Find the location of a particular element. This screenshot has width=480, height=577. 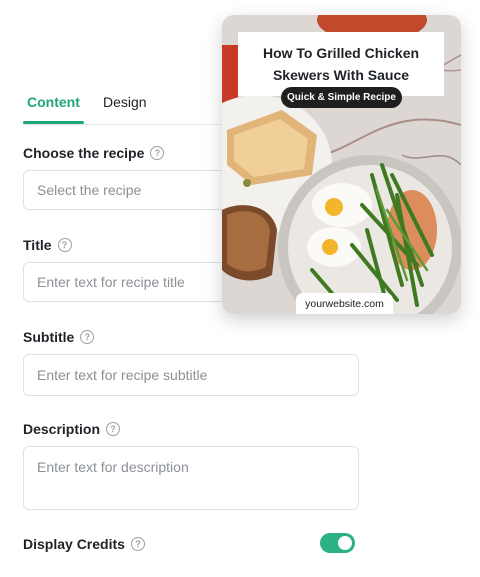

credits-toggle is located at coordinates (337, 543).